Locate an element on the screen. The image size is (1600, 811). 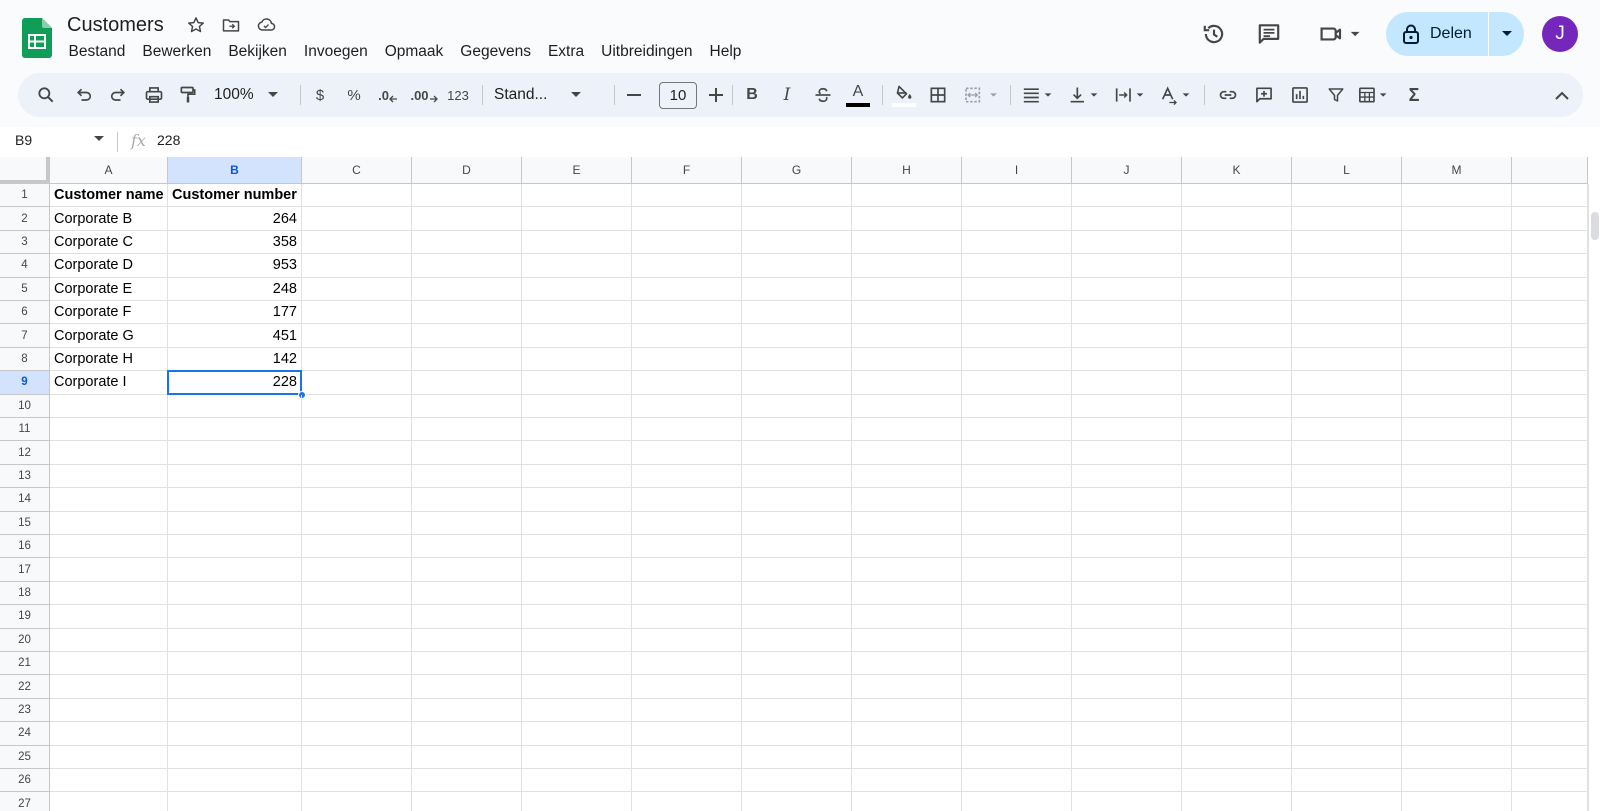
row-header: 27 is located at coordinates (25, 801).